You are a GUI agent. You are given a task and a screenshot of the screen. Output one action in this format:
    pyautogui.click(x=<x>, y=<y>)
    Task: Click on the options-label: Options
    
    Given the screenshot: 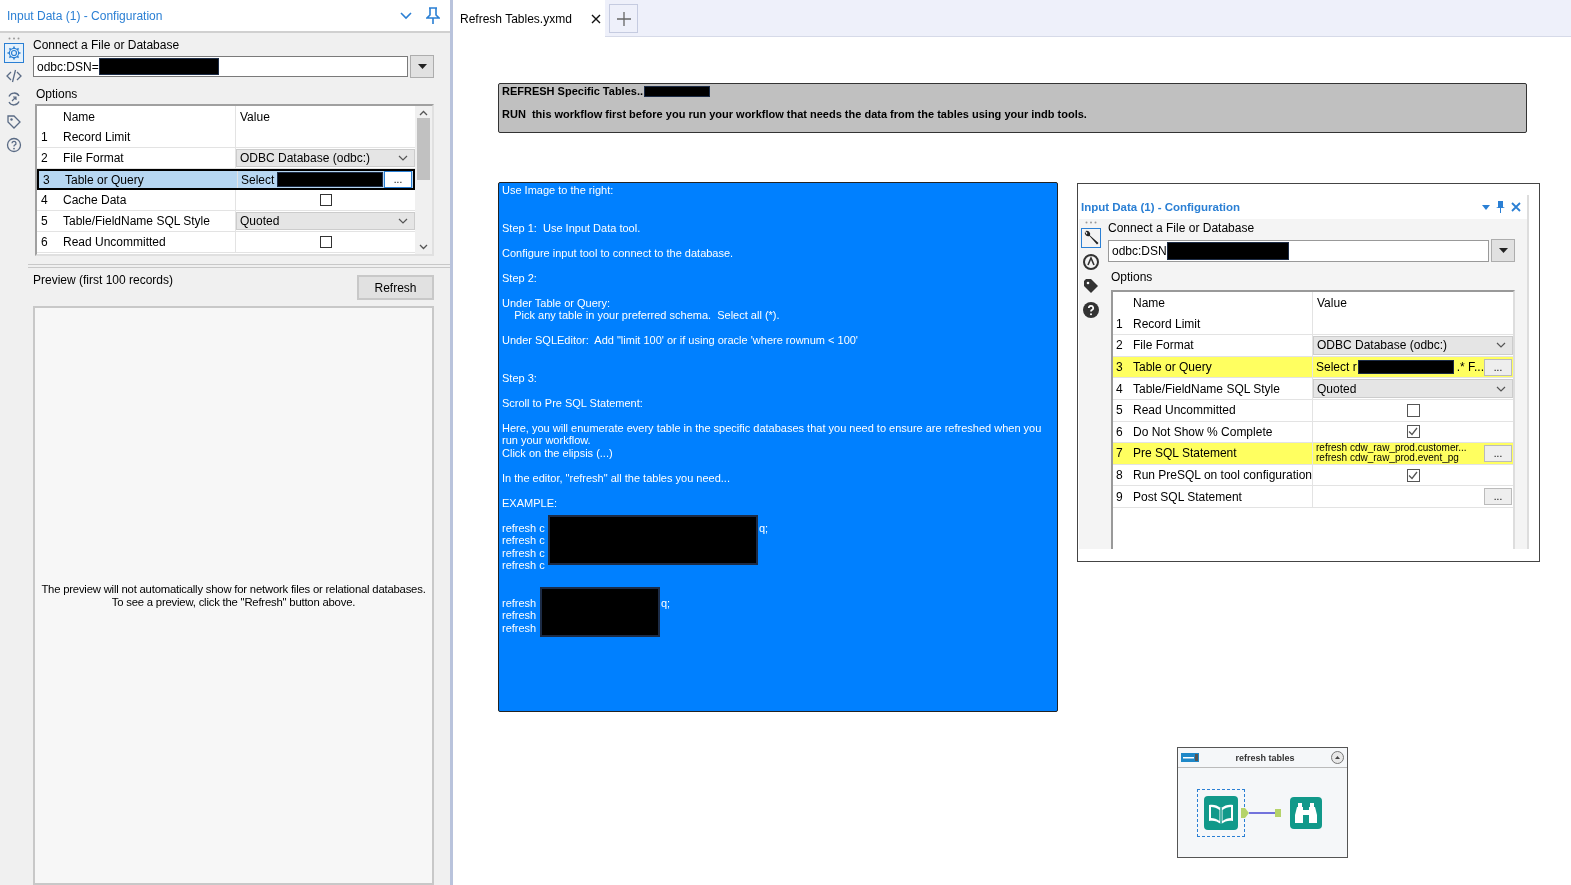 What is the action you would take?
    pyautogui.click(x=57, y=94)
    